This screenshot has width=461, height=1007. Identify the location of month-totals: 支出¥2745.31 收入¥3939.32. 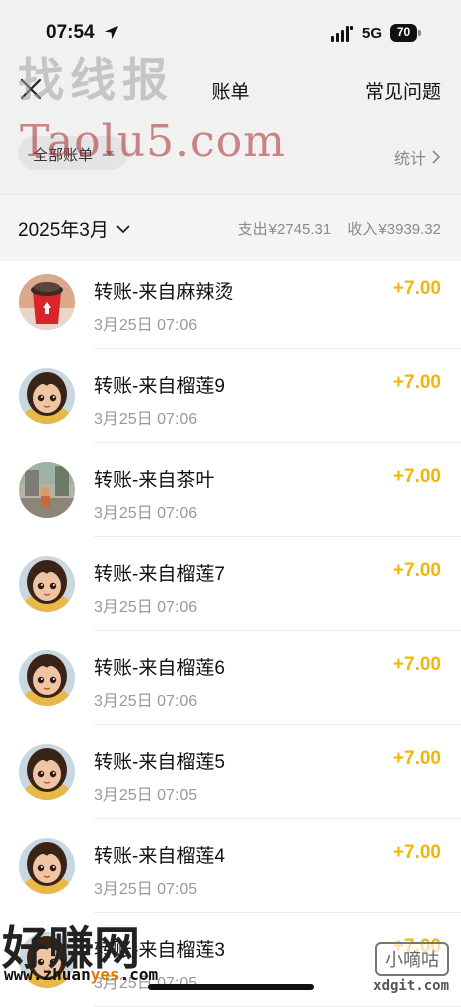
(338, 228).